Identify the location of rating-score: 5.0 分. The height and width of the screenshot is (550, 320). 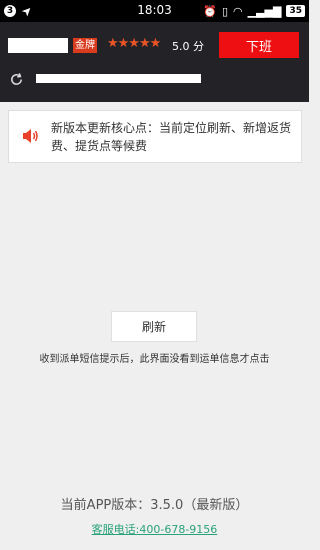
(188, 46).